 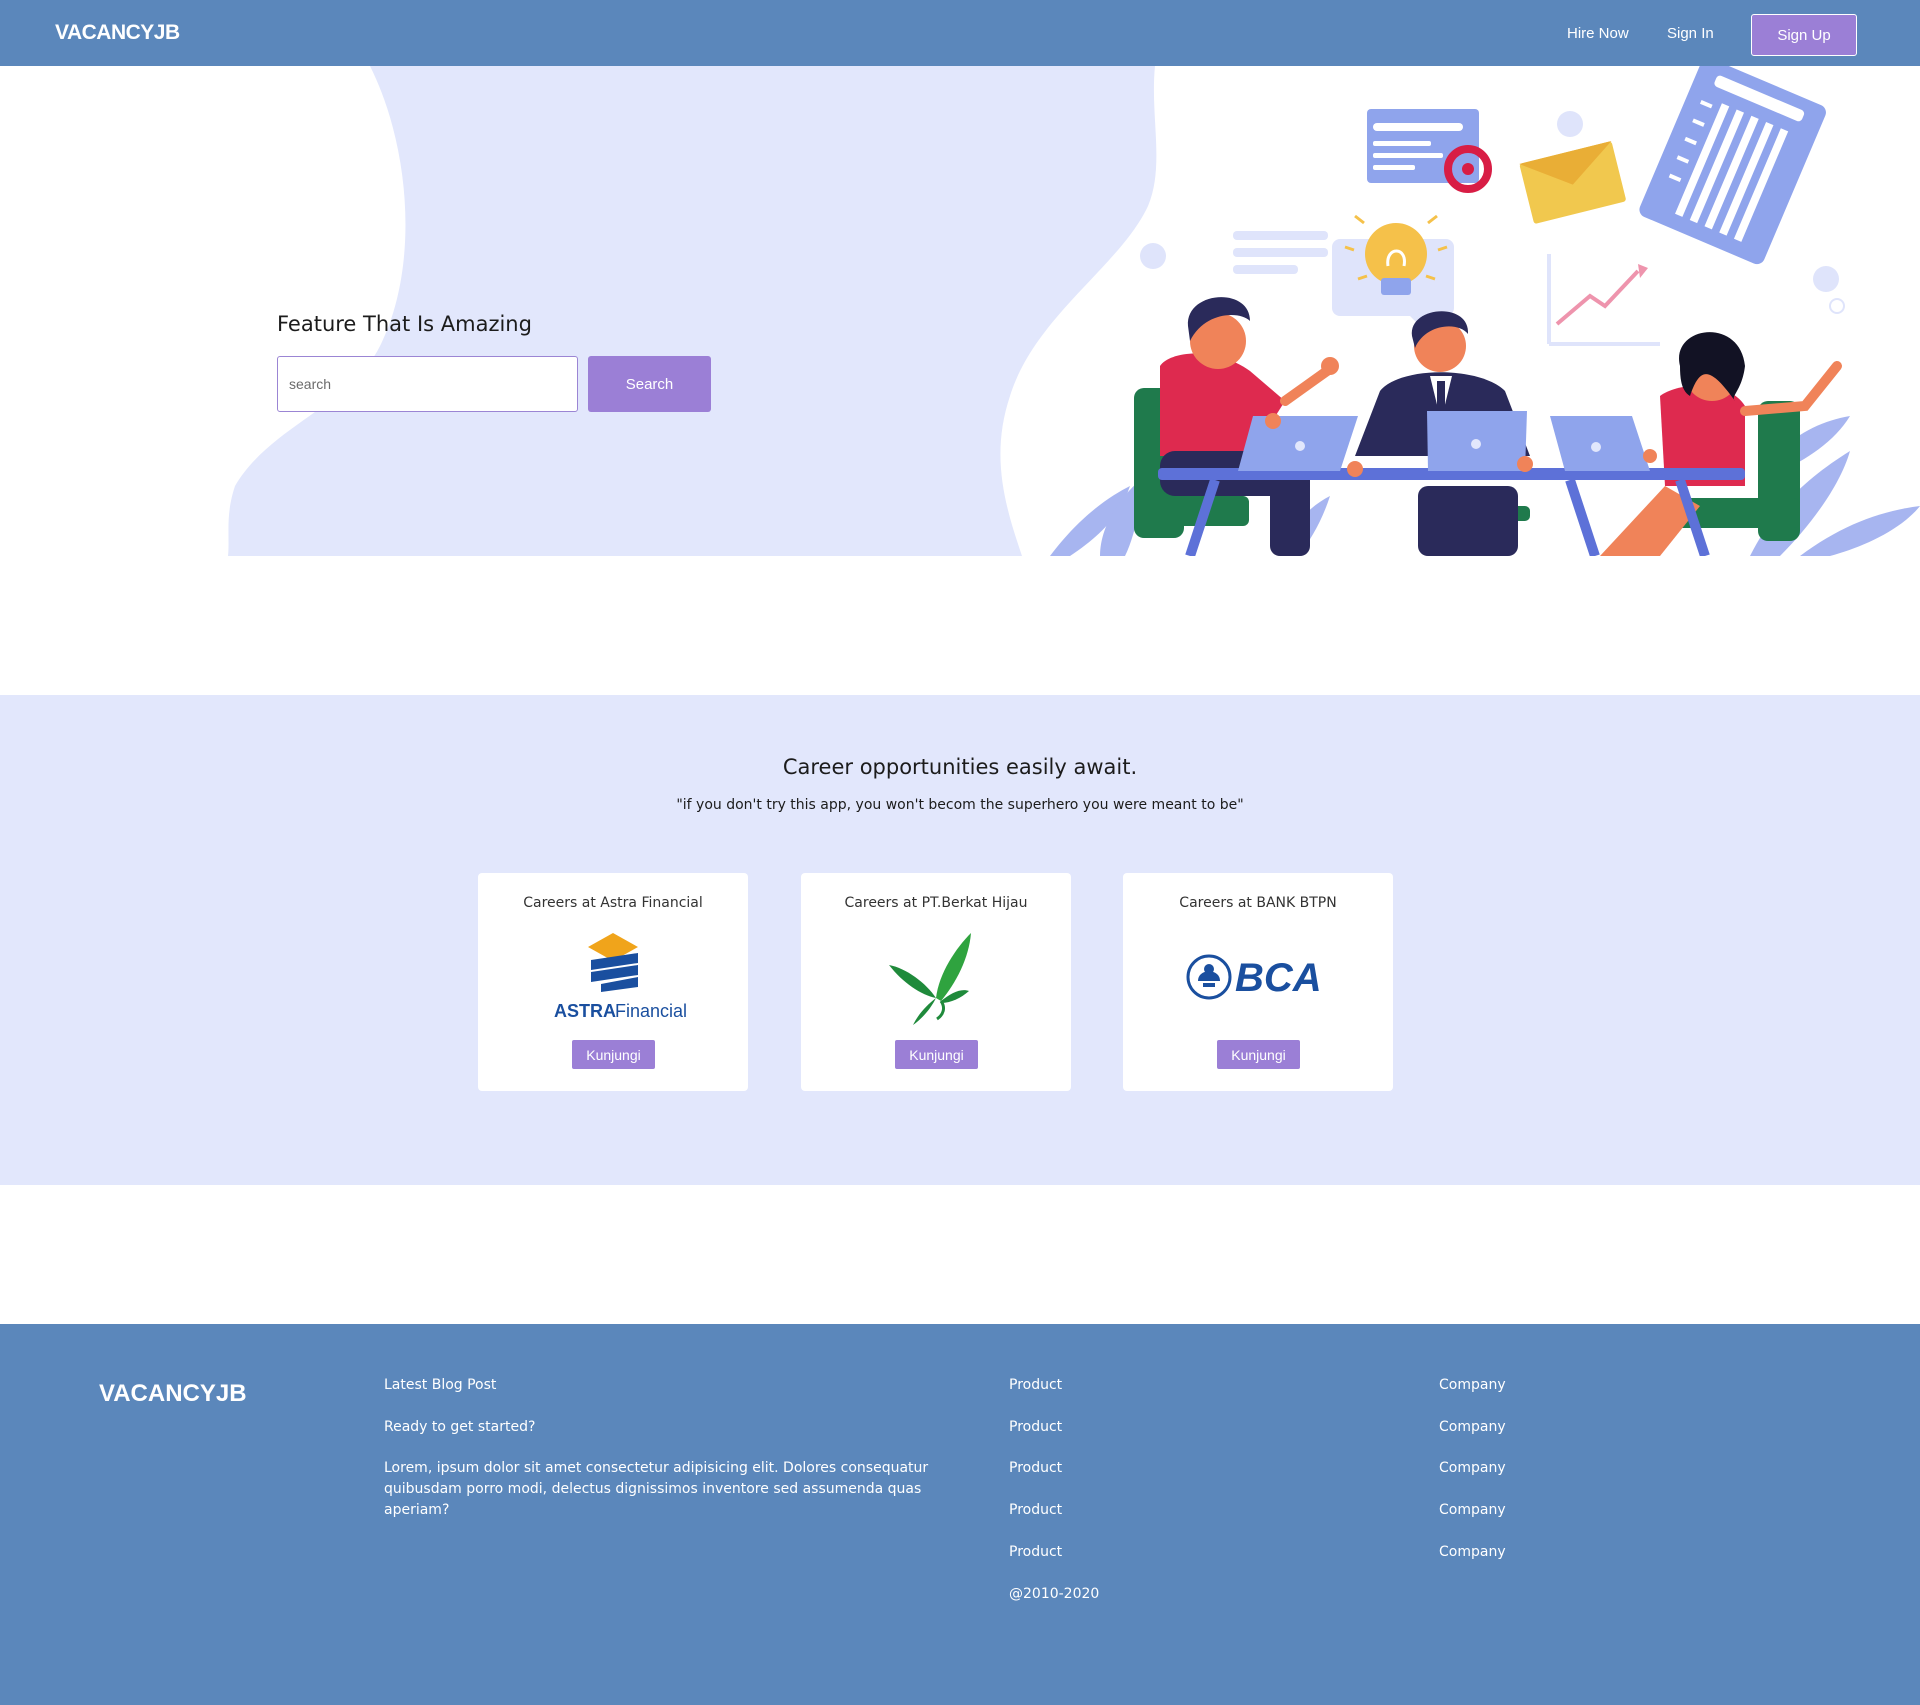 What do you see at coordinates (1258, 903) in the screenshot?
I see `career-card-title: Careers at BANK BTPN` at bounding box center [1258, 903].